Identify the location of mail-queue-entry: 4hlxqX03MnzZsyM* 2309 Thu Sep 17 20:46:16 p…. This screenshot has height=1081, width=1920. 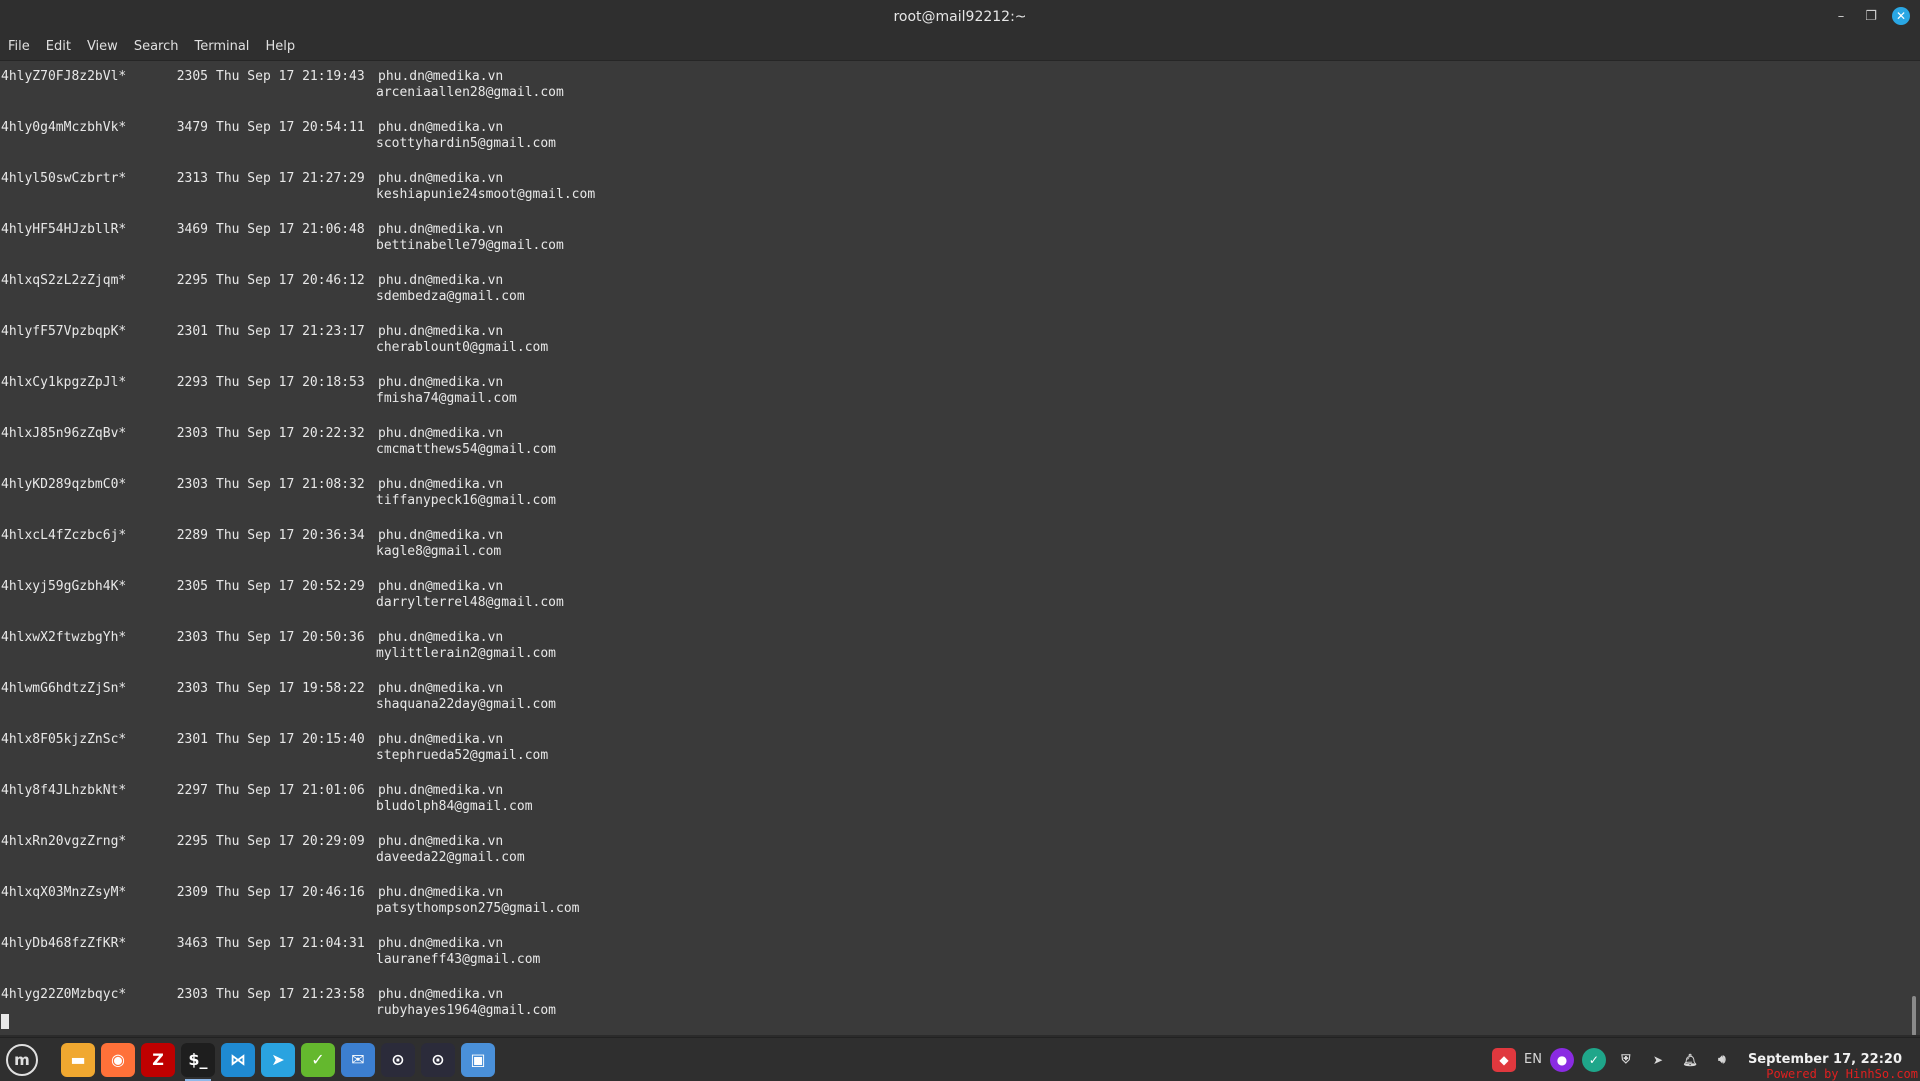
(950, 910).